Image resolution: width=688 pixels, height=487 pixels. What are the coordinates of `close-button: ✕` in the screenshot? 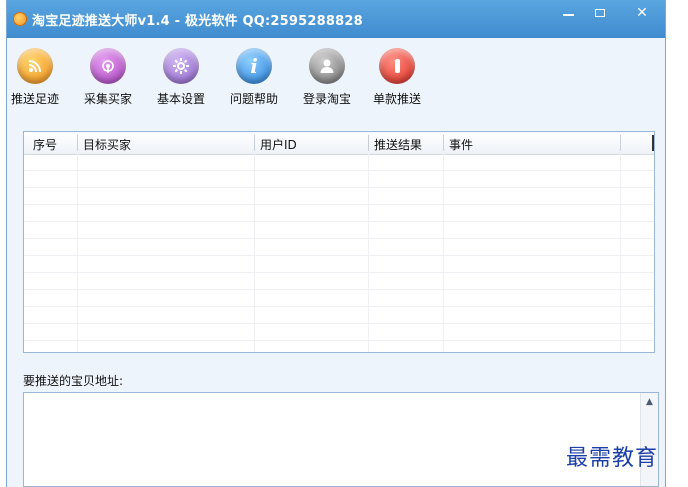 It's located at (642, 13).